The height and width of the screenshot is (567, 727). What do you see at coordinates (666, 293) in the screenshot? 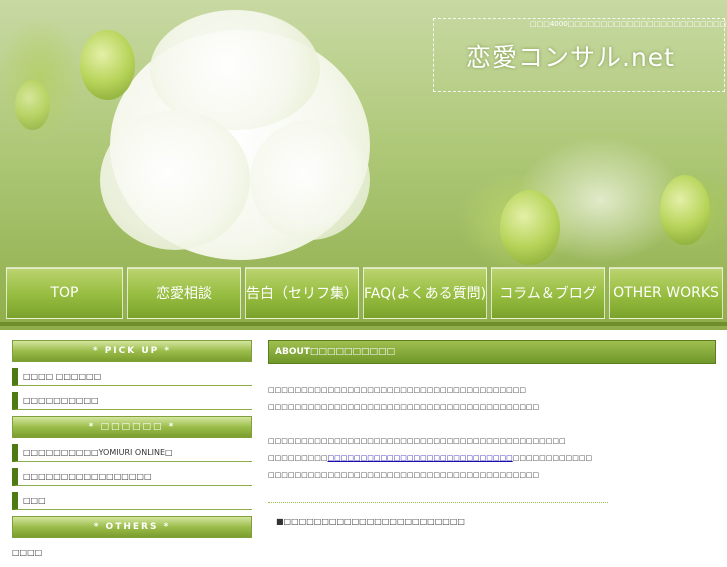
I see `nav-other-works: OTHER WORKS` at bounding box center [666, 293].